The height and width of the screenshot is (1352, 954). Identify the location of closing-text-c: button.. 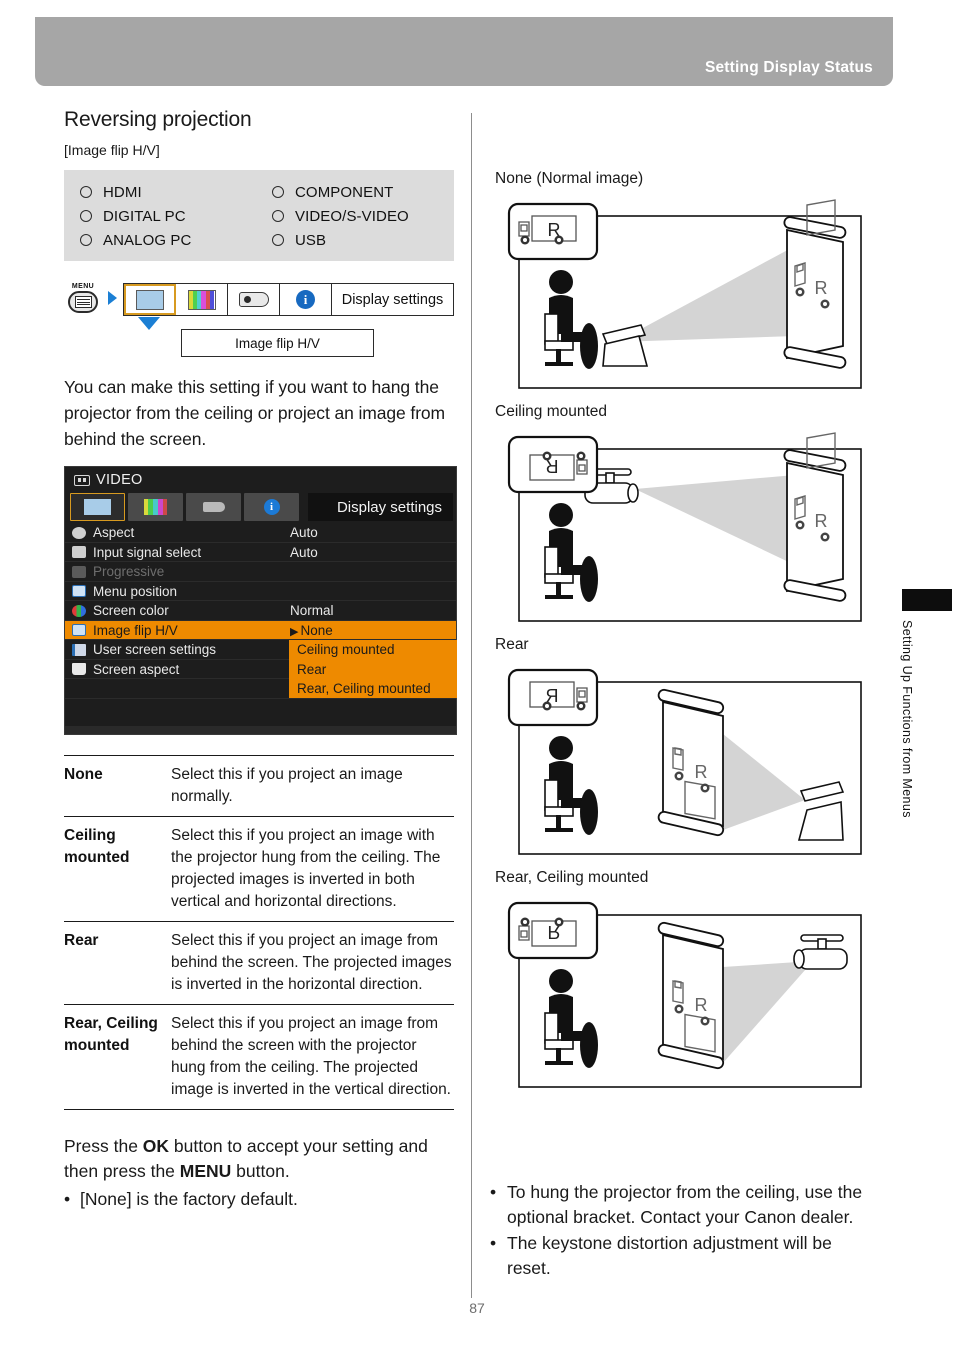
(260, 1171).